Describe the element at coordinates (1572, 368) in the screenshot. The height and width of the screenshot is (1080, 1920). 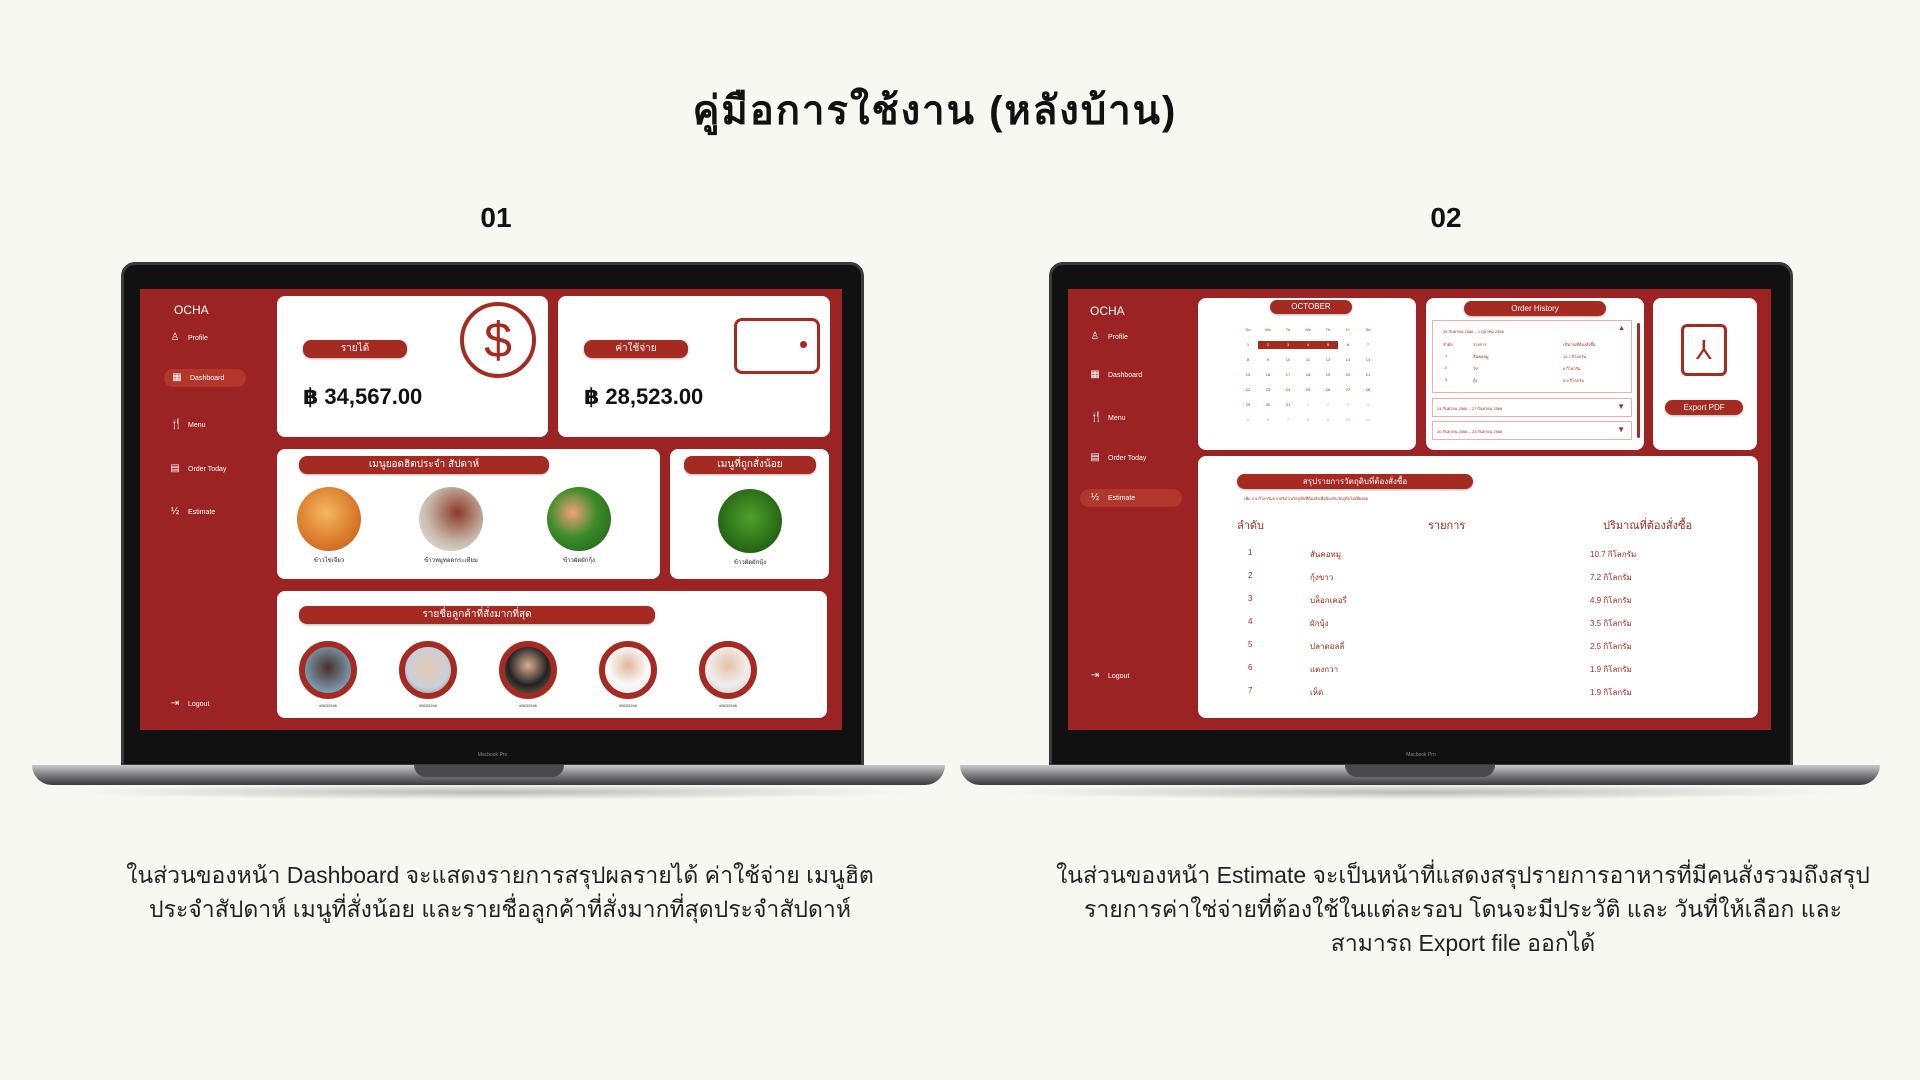
I see `history-cell: 6 กิโลกรัม` at that location.